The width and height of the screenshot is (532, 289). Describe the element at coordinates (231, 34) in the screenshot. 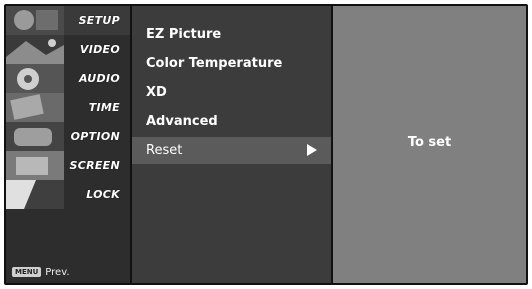

I see `submenu-item-ez-picture: EZ Picture` at that location.